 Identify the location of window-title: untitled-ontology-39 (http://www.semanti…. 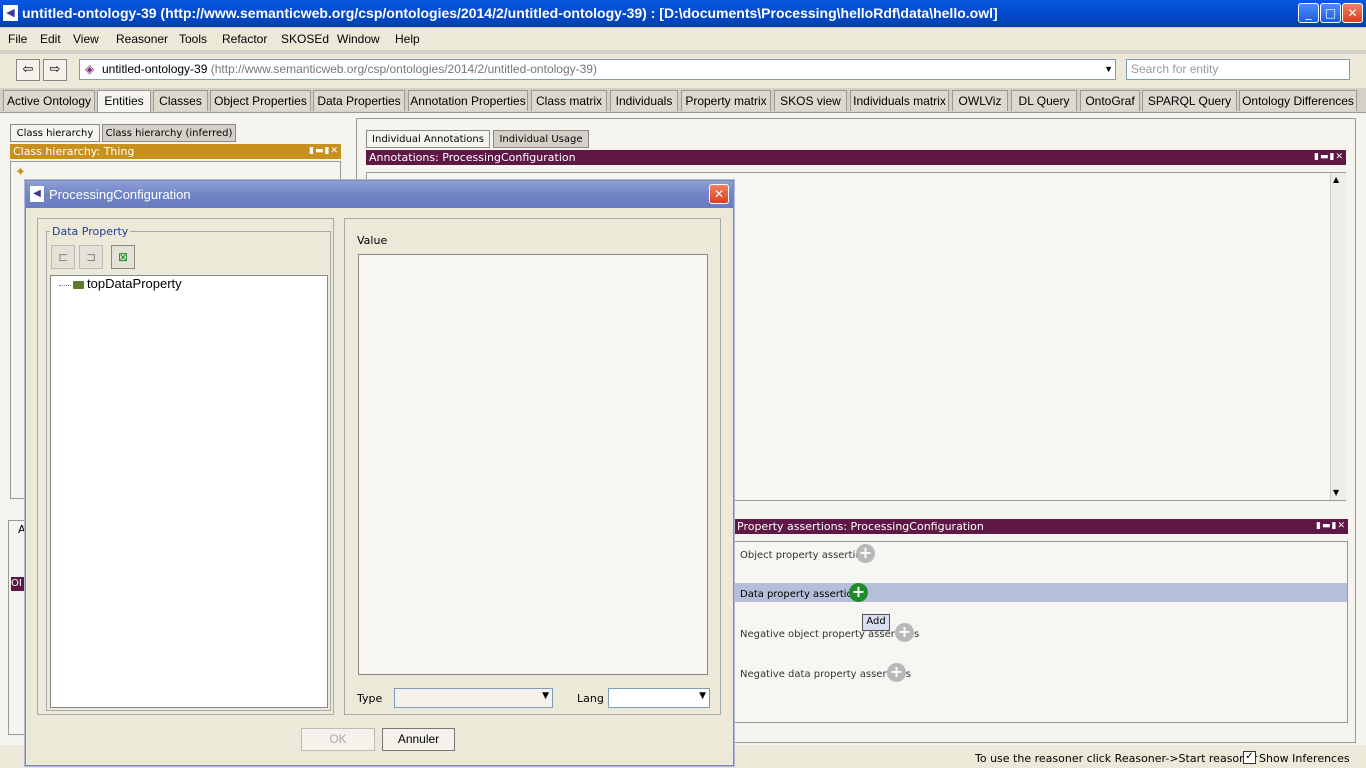
(510, 13).